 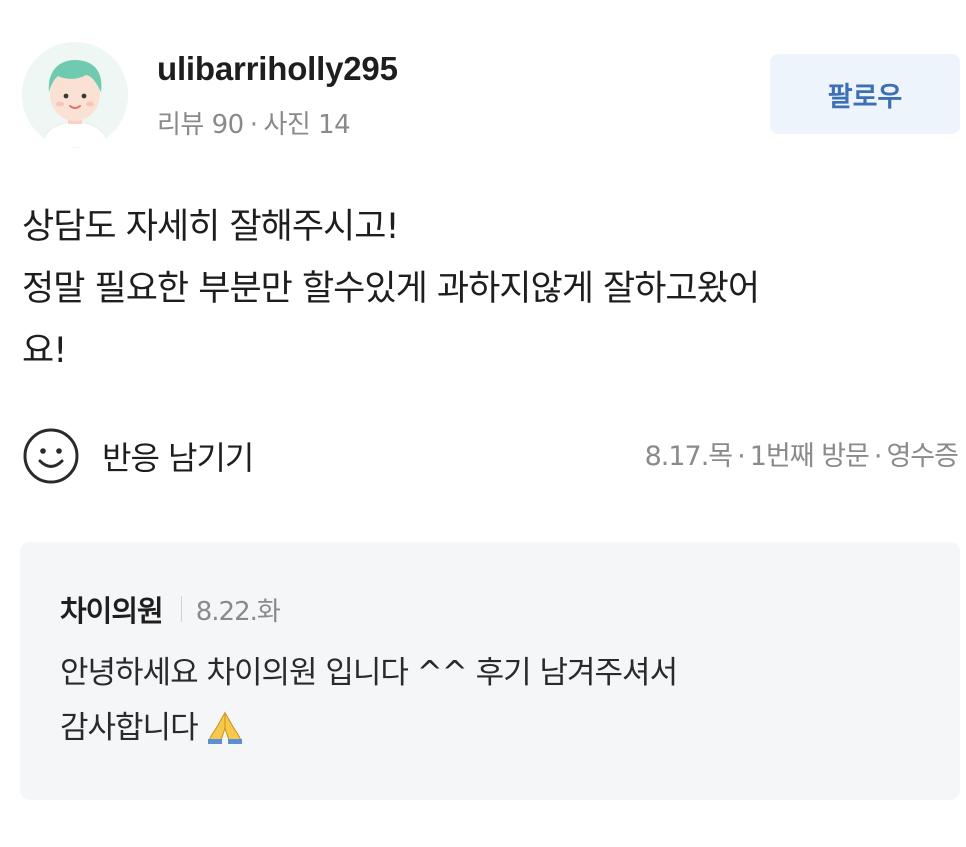 What do you see at coordinates (922, 456) in the screenshot?
I see `receipt-label: 영수증` at bounding box center [922, 456].